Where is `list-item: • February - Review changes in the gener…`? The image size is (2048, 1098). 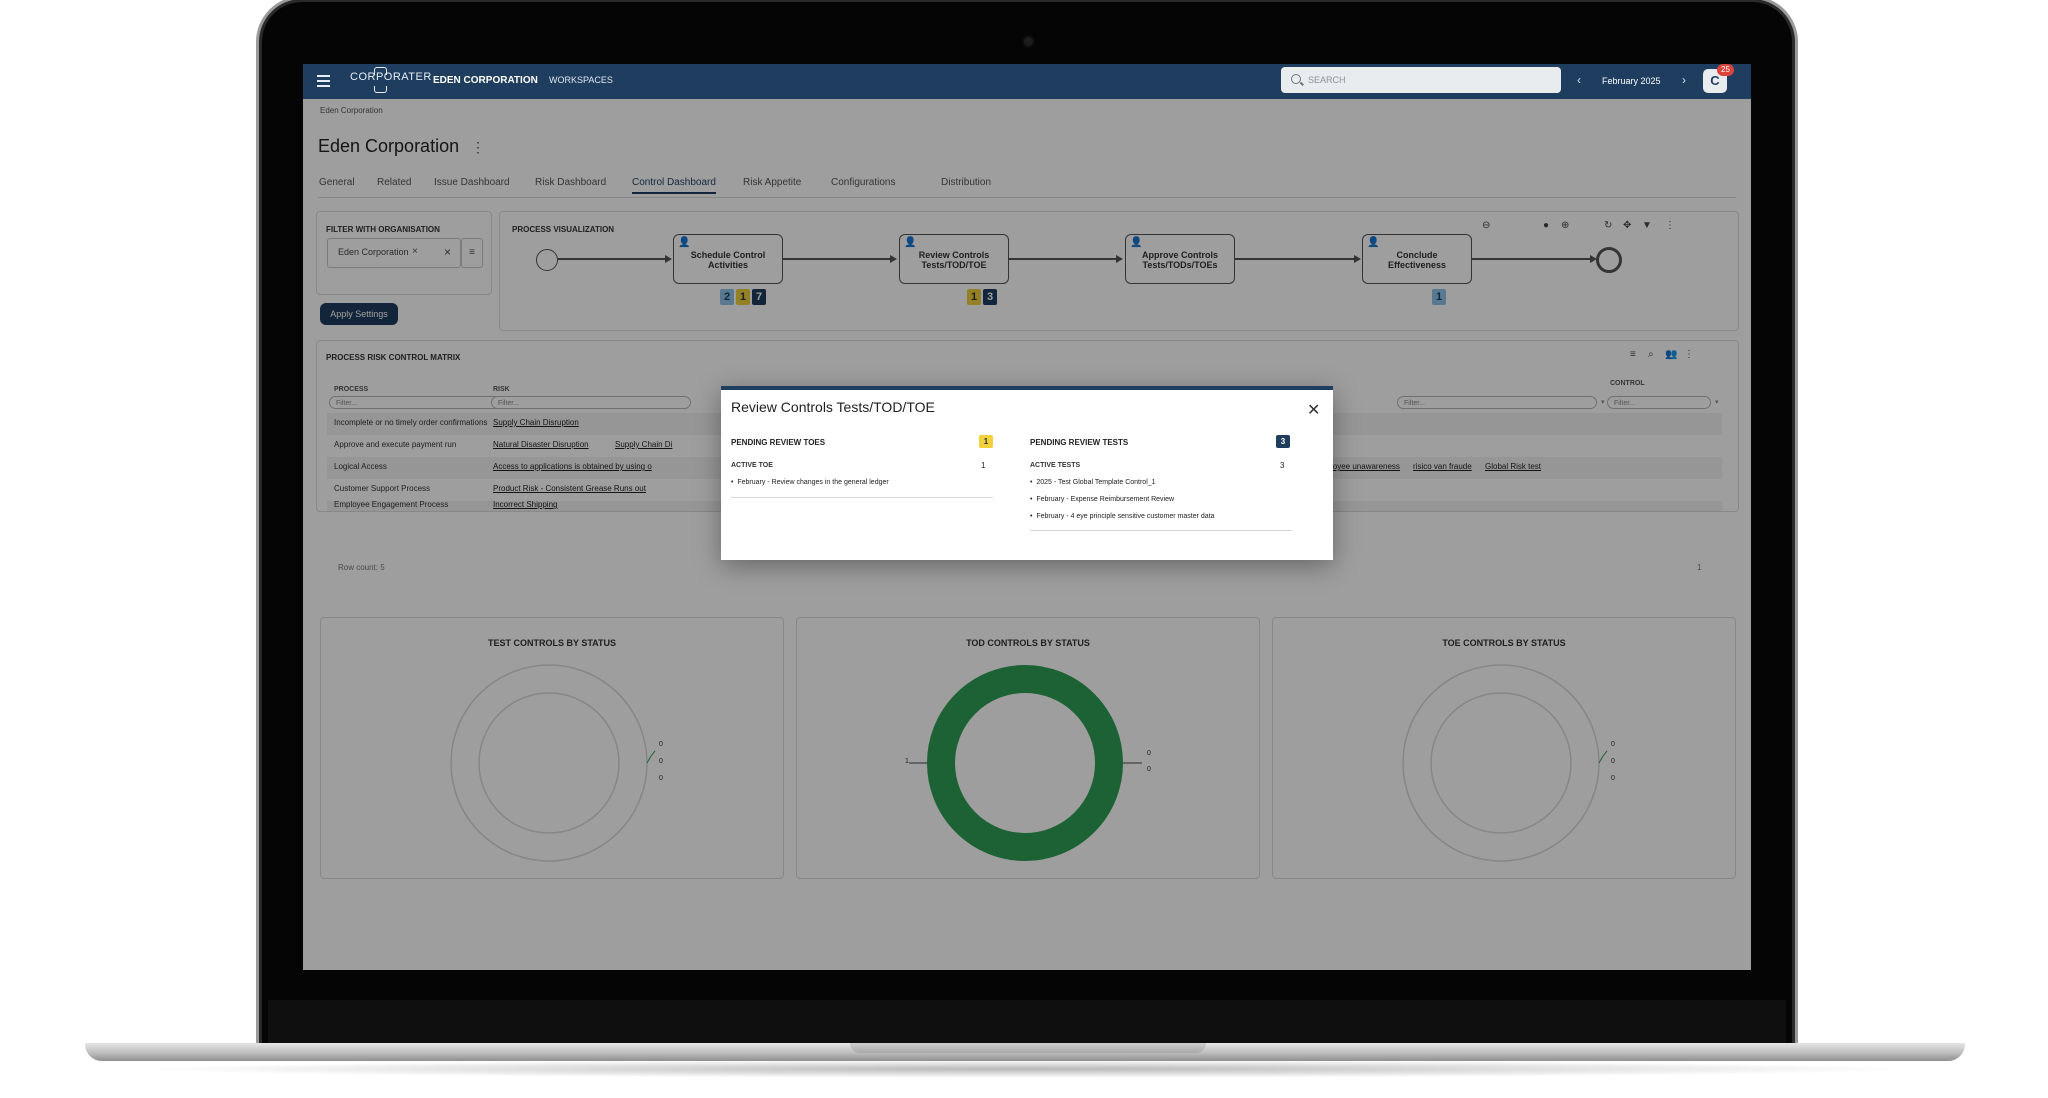
list-item: • February - Review changes in the gener… is located at coordinates (810, 482).